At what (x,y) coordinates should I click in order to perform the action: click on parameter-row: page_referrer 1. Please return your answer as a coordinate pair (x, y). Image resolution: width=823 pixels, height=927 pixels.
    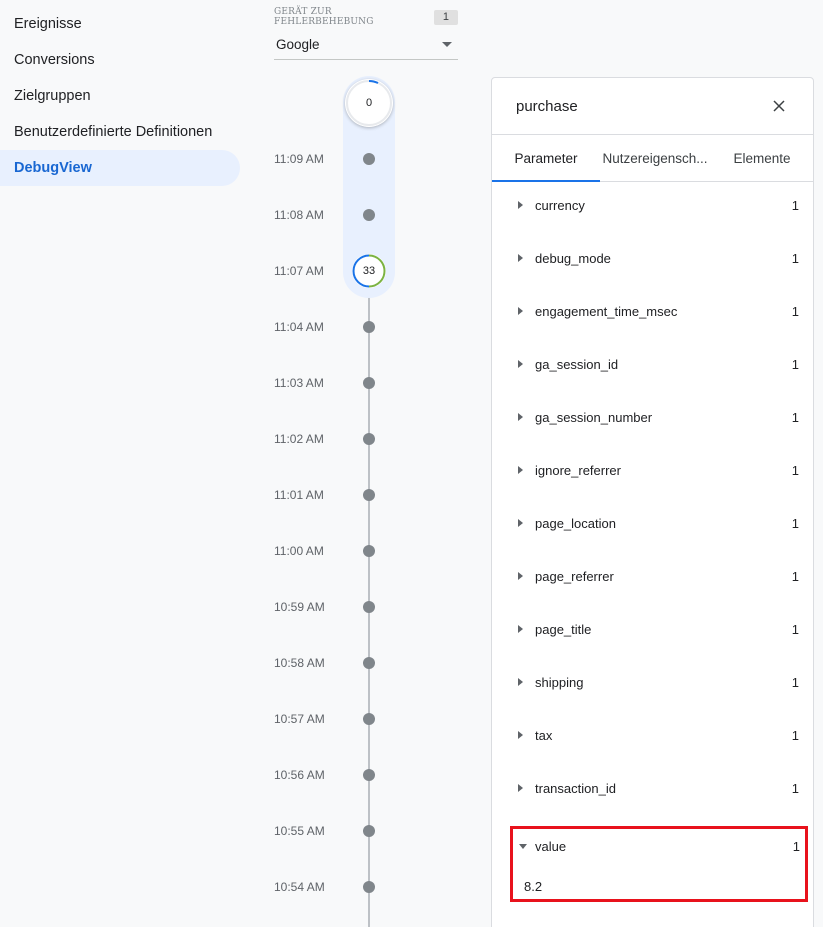
    Looking at the image, I should click on (652, 579).